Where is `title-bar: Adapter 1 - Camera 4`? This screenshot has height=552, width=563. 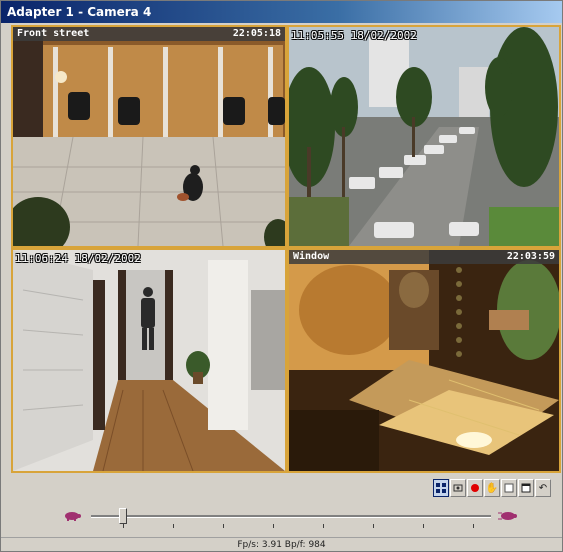
title-bar: Adapter 1 - Camera 4 is located at coordinates (281, 12).